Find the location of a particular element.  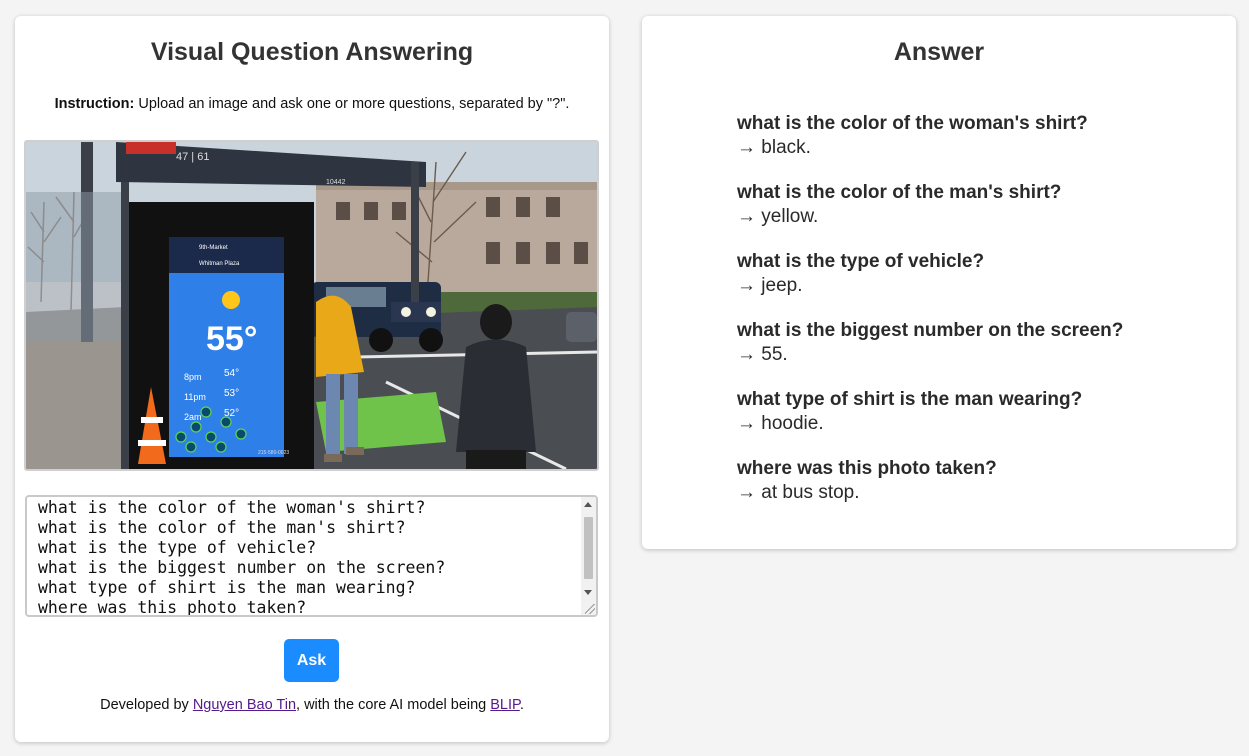

answer-text: → hoodie. is located at coordinates (780, 423).